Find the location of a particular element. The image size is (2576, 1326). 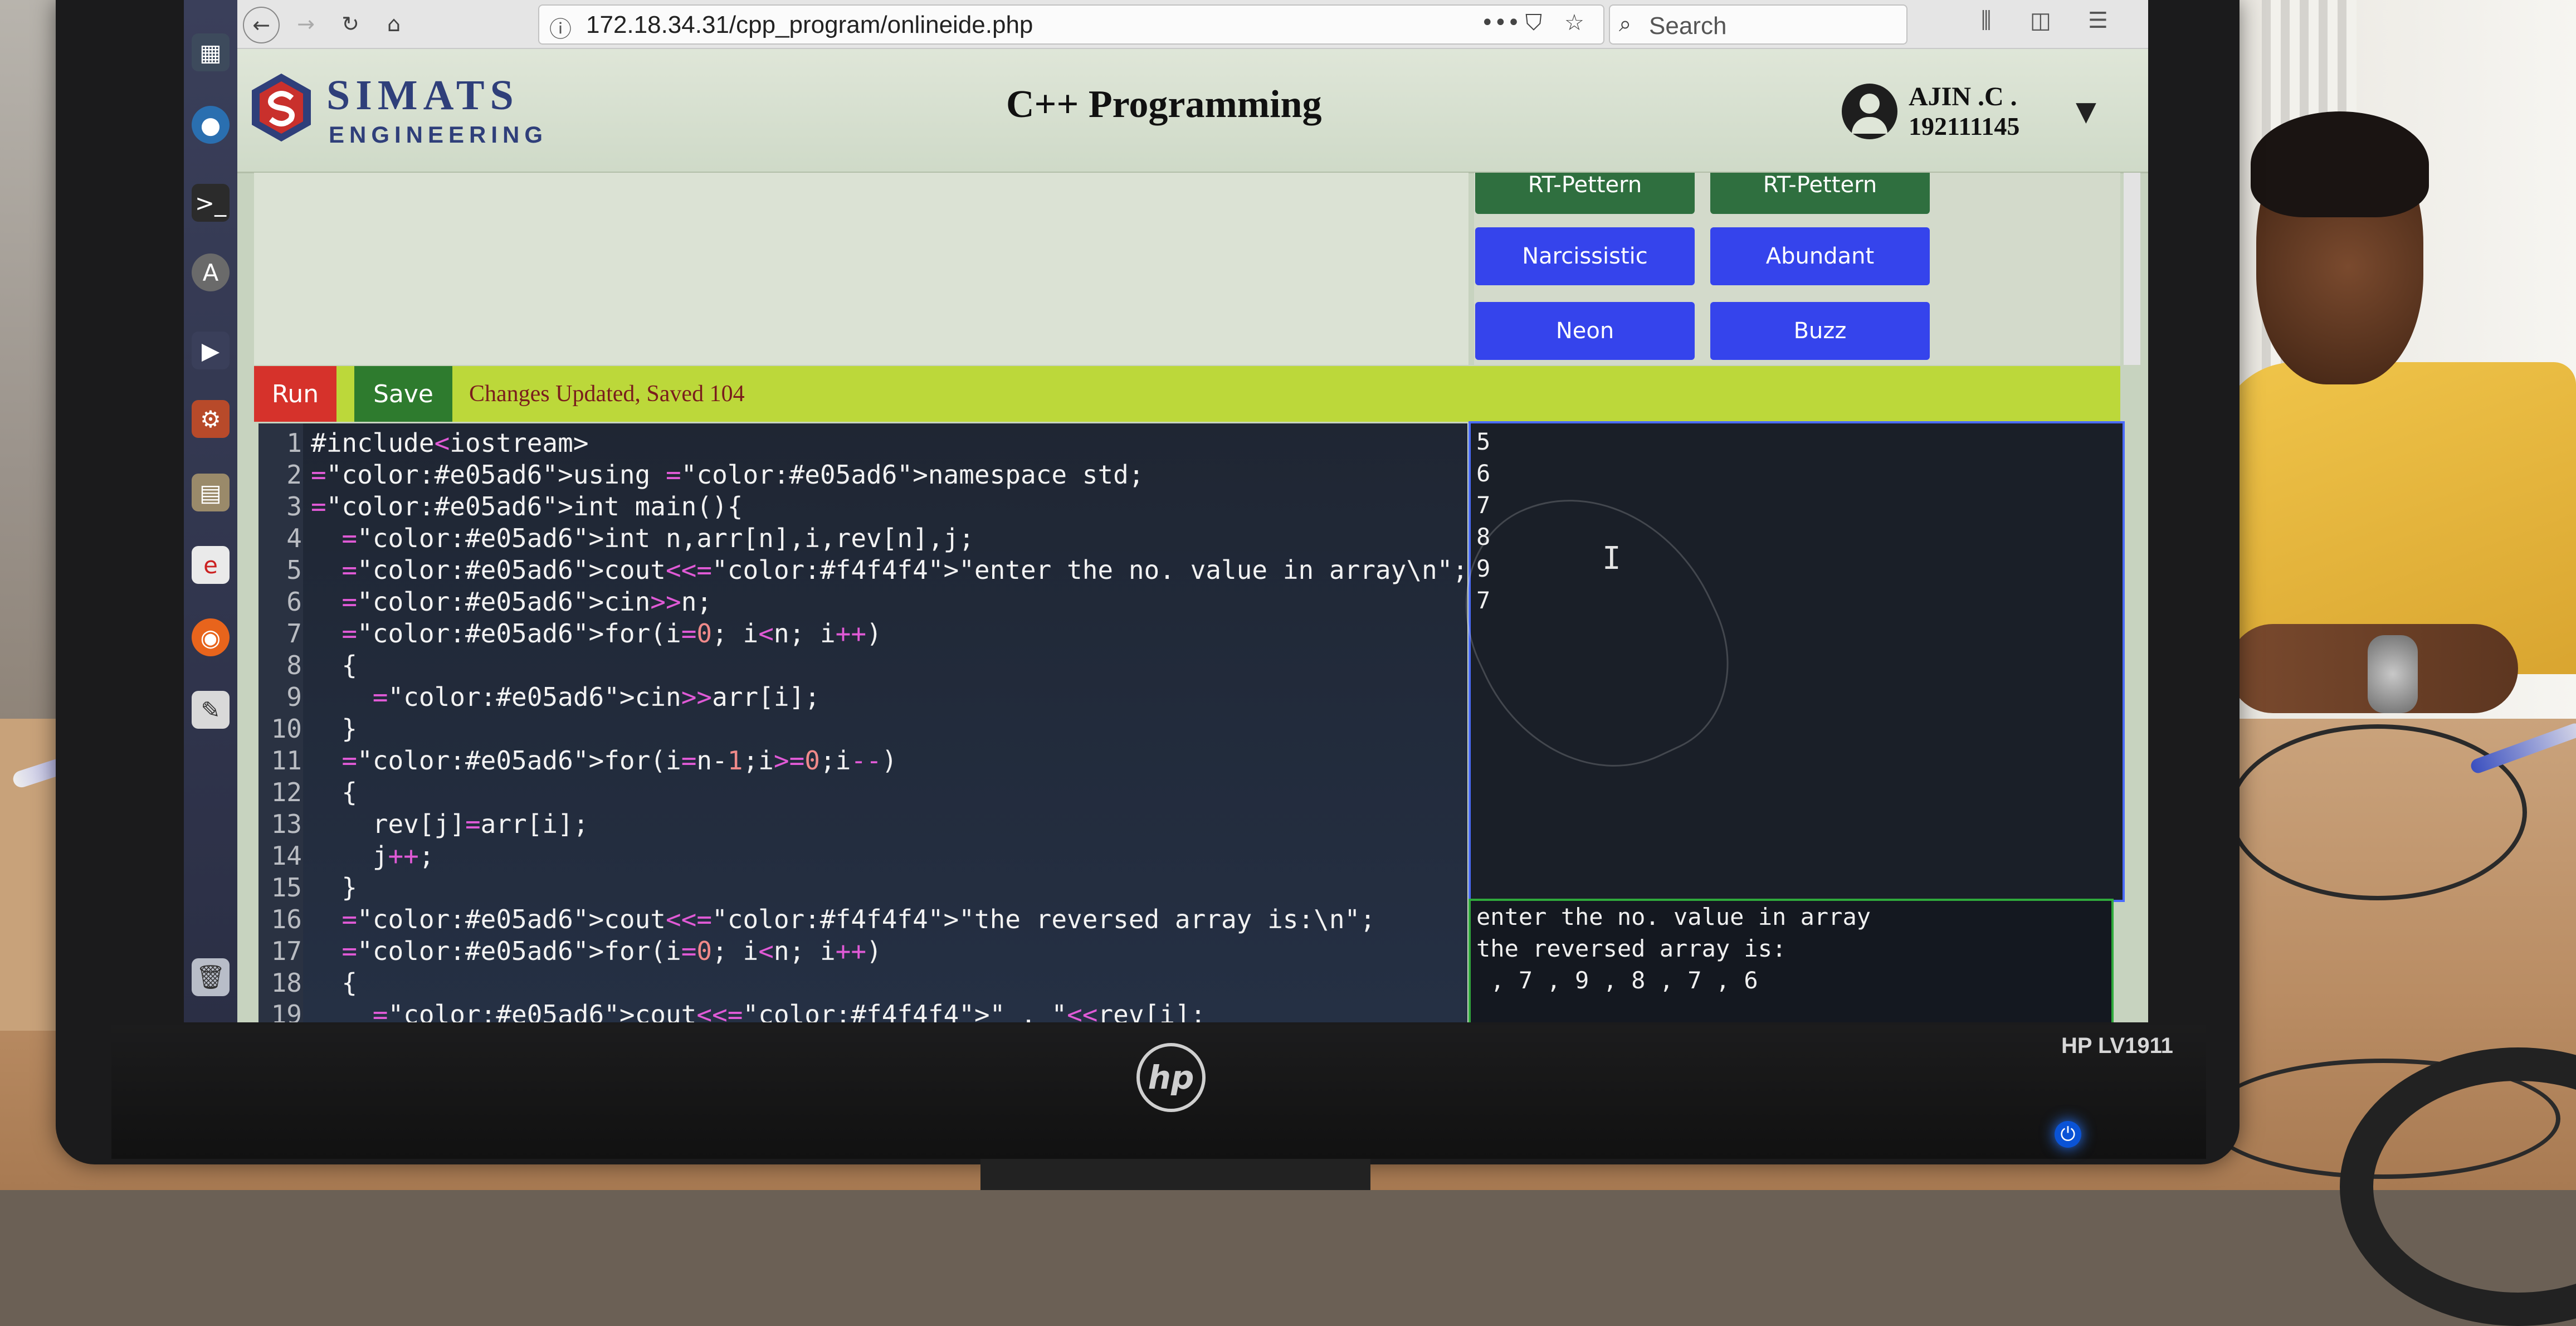

line-number: 16 is located at coordinates (286, 919).